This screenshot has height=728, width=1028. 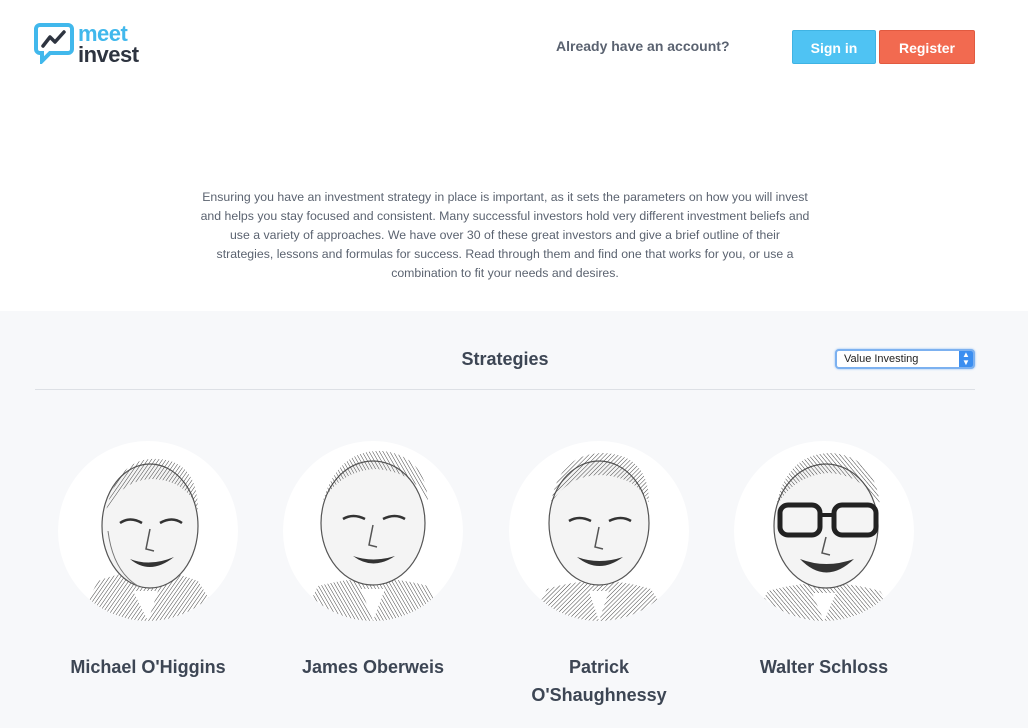 I want to click on investor-card-patrick-oshaughnessy: Patrick O'Shaughnessy, so click(x=599, y=575).